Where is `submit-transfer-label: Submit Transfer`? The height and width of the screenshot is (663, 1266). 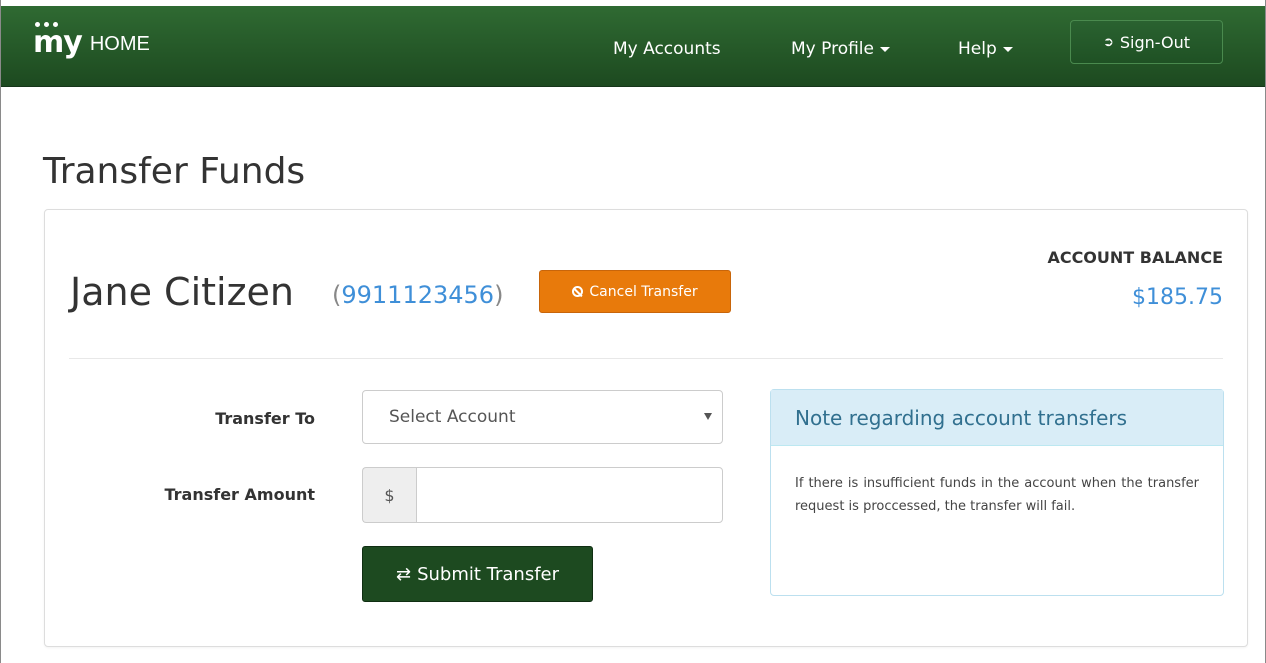 submit-transfer-label: Submit Transfer is located at coordinates (488, 574).